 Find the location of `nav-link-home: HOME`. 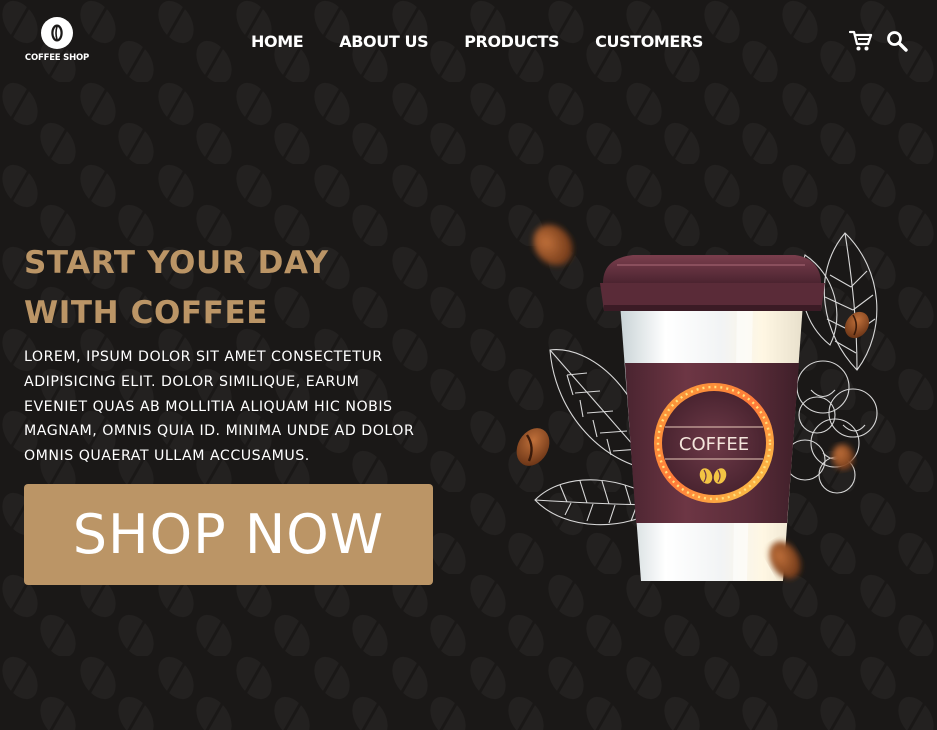

nav-link-home: HOME is located at coordinates (277, 41).